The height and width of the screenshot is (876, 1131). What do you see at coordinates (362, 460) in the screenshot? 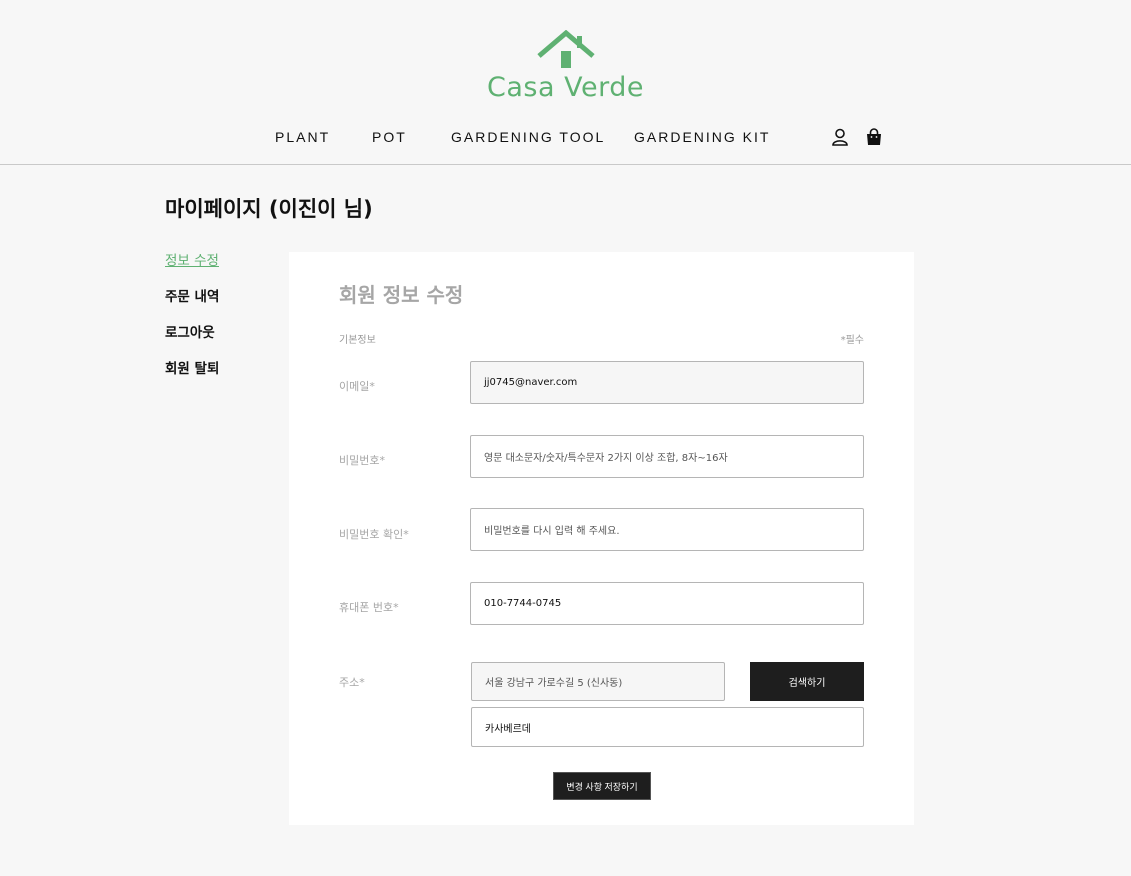
I see `password-label: 비밀번호*` at bounding box center [362, 460].